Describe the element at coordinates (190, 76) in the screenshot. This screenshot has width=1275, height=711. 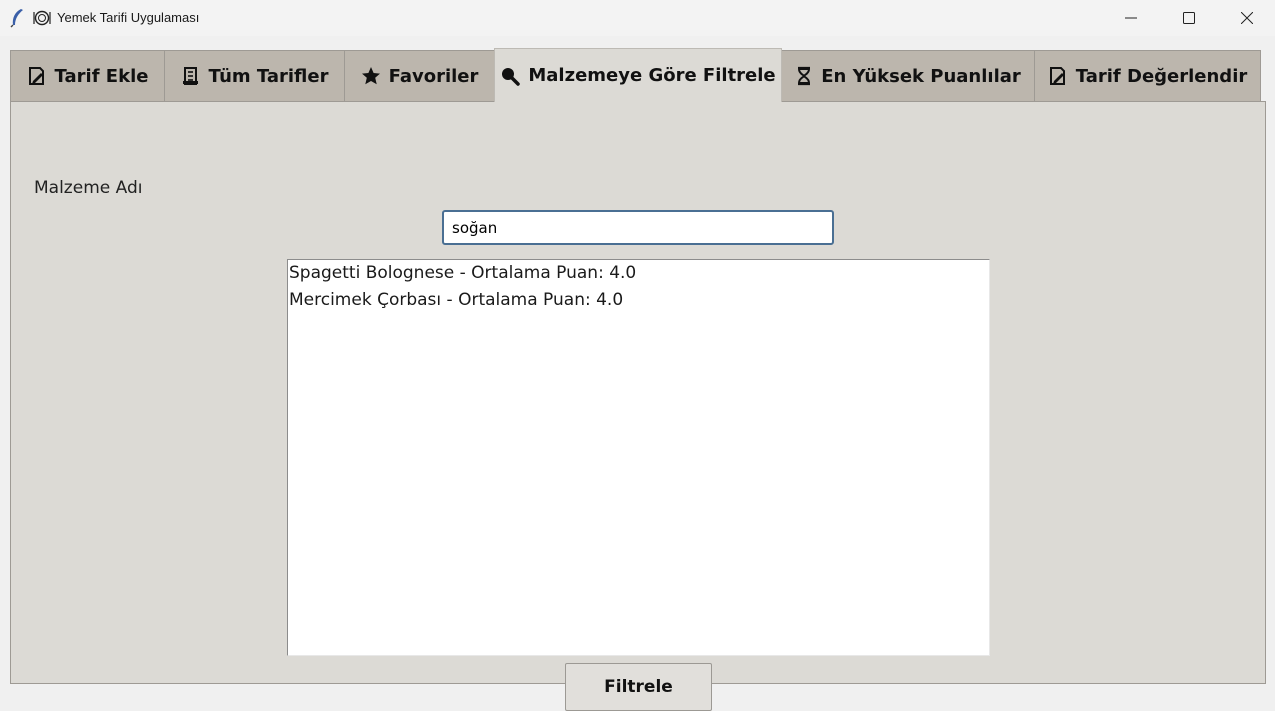
I see `scroll-icon` at that location.